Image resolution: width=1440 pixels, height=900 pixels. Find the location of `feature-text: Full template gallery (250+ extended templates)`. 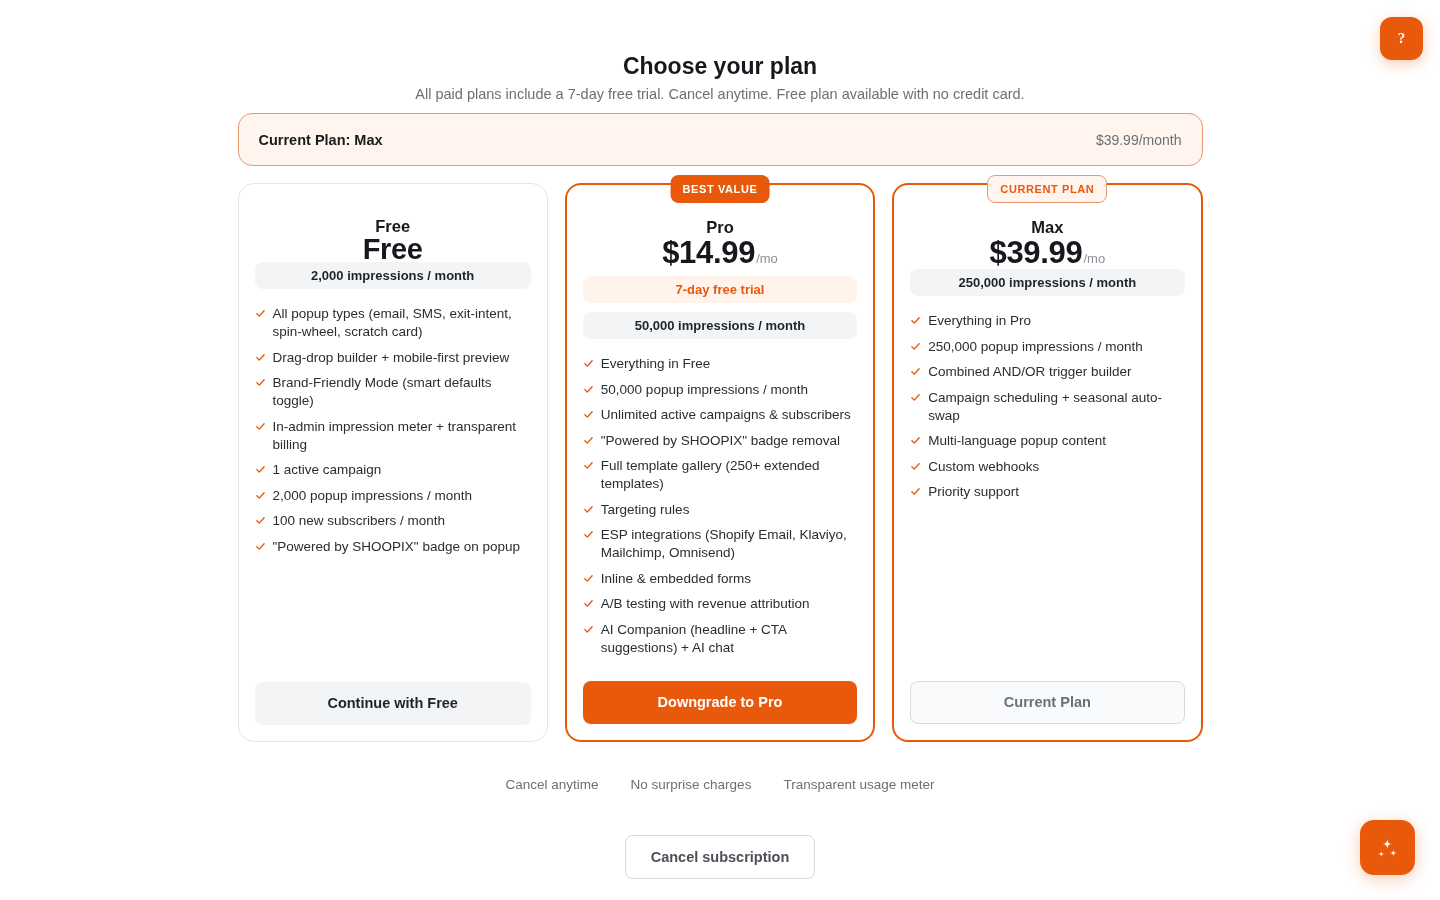

feature-text: Full template gallery (250+ extended templates) is located at coordinates (710, 475).